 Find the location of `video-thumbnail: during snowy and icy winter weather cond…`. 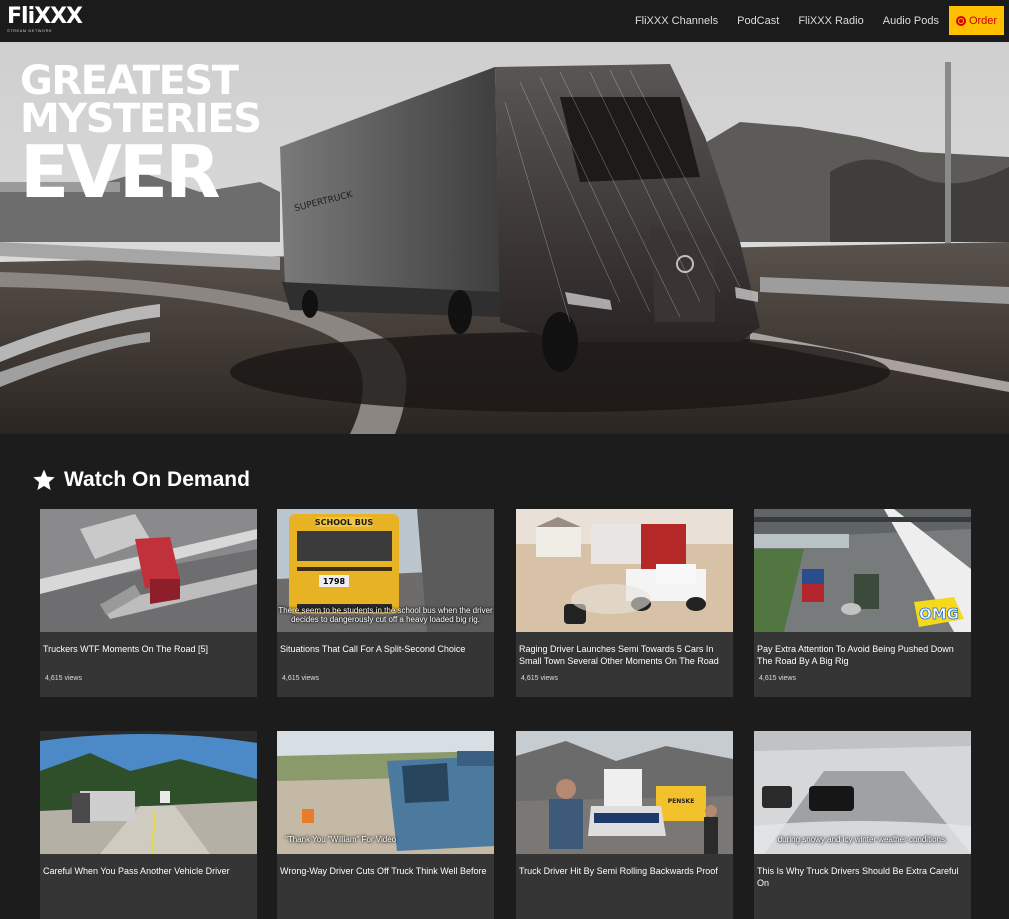

video-thumbnail: during snowy and icy winter weather cond… is located at coordinates (862, 792).